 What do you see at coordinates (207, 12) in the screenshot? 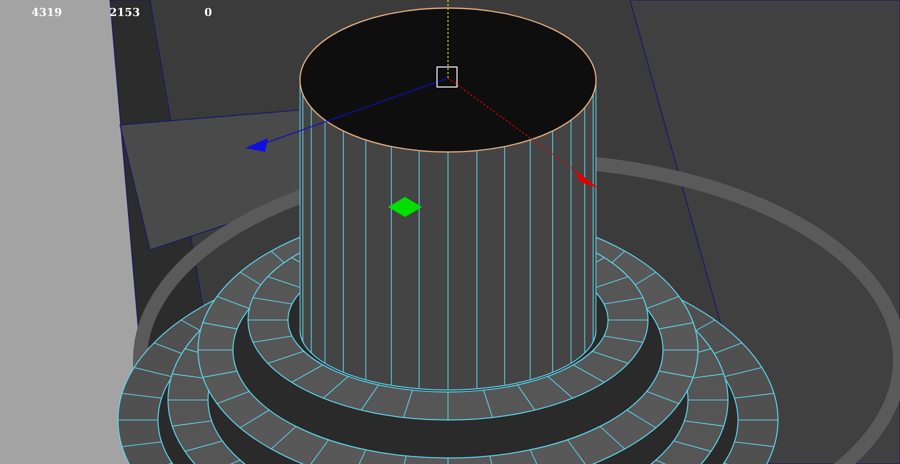
I see `poly-count-text: 0` at bounding box center [207, 12].